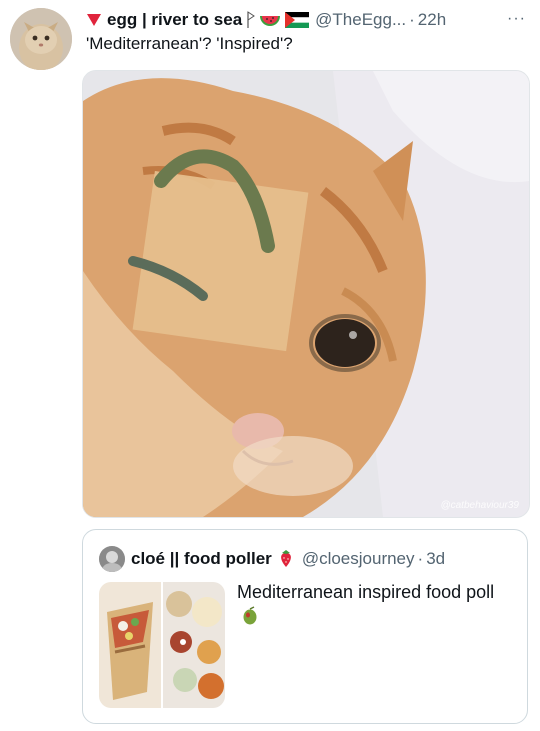 The width and height of the screenshot is (540, 731). What do you see at coordinates (285, 558) in the screenshot?
I see `strawberry-icon` at bounding box center [285, 558].